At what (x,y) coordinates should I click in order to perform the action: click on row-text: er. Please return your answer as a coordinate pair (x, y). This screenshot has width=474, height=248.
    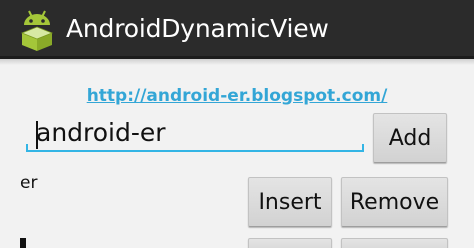
    Looking at the image, I should click on (29, 183).